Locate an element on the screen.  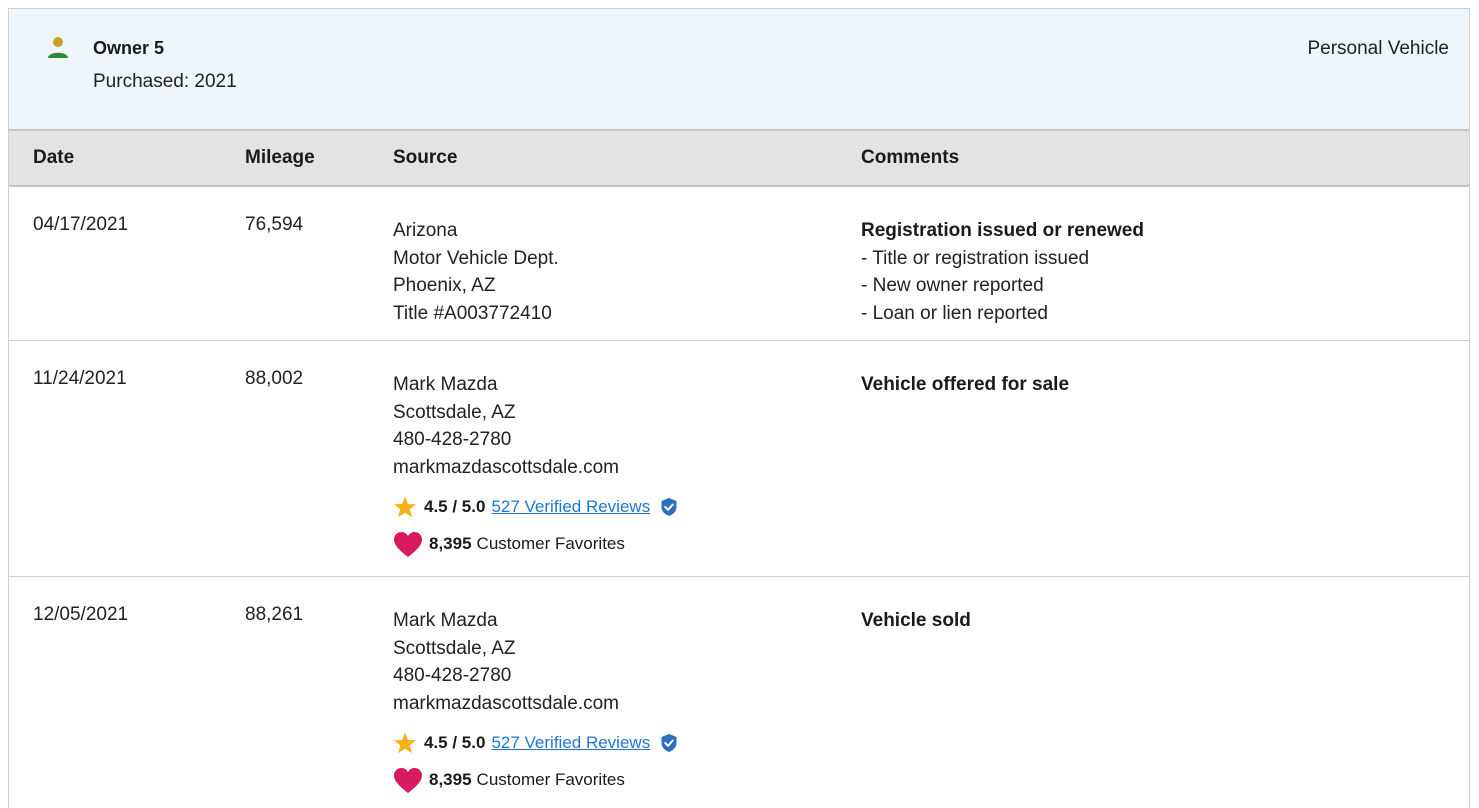
row-comments: Vehicle sold is located at coordinates (916, 621).